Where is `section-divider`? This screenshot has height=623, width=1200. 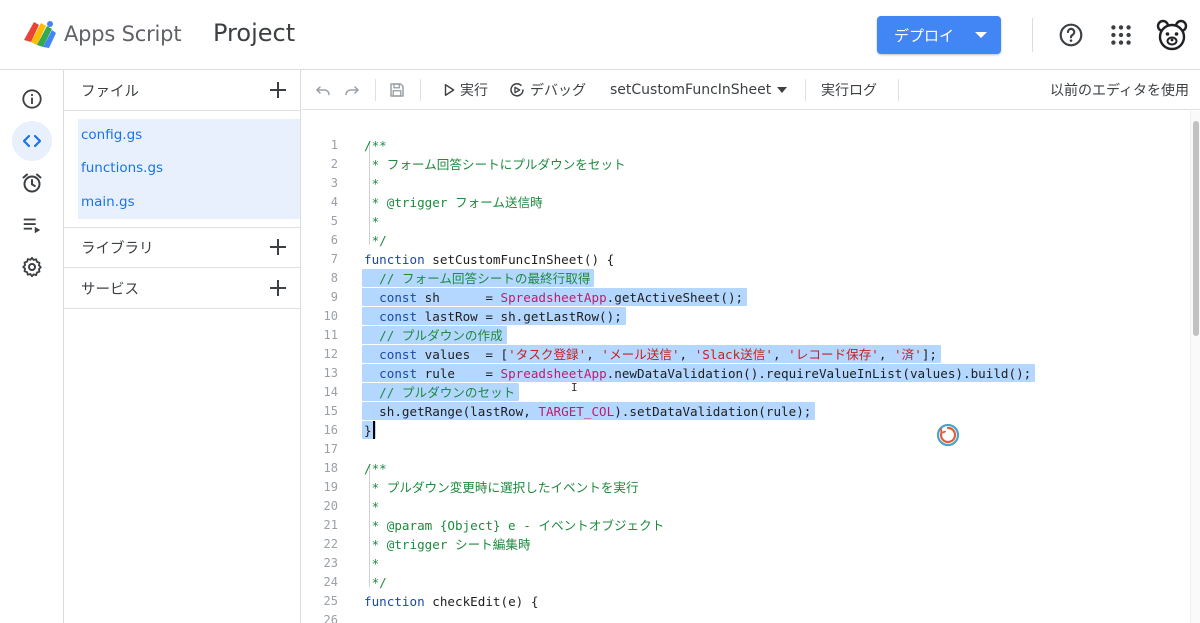 section-divider is located at coordinates (182, 110).